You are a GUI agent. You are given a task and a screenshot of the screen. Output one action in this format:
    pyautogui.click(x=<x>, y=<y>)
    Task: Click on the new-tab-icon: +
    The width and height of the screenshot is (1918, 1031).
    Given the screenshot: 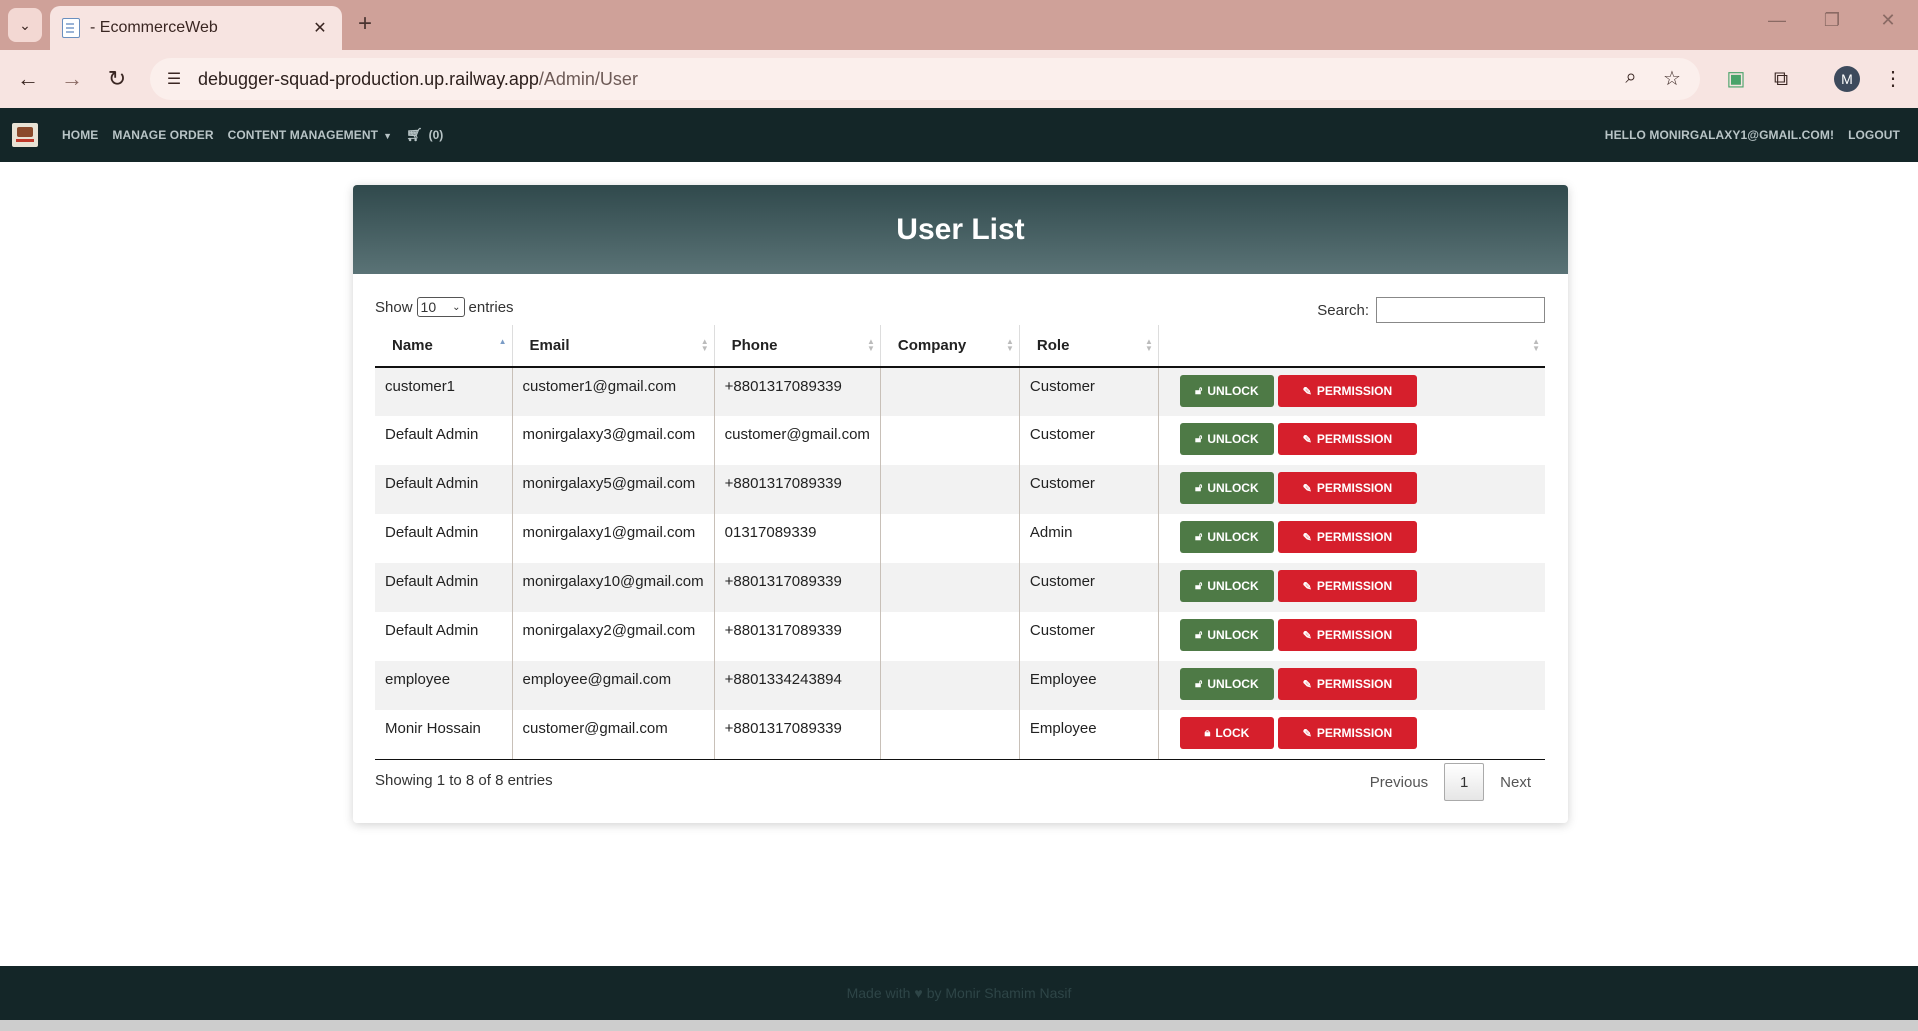 What is the action you would take?
    pyautogui.click(x=365, y=24)
    